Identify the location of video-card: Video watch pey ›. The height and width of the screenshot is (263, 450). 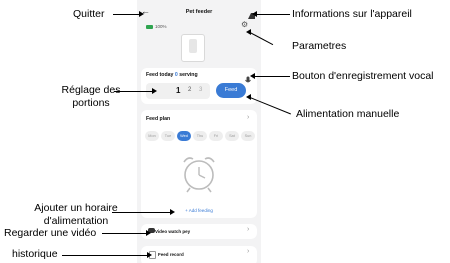
(199, 231).